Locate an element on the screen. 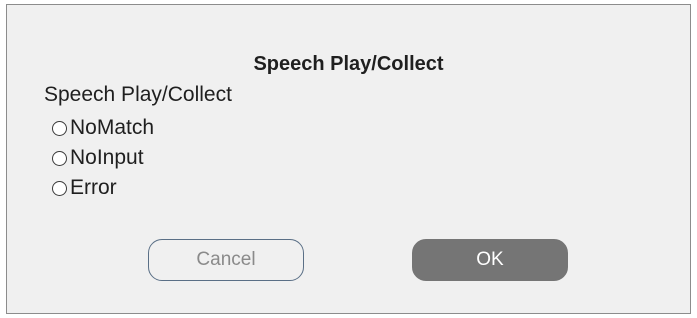 Image resolution: width=697 pixels, height=318 pixels. radio-option-error: Error is located at coordinates (103, 188).